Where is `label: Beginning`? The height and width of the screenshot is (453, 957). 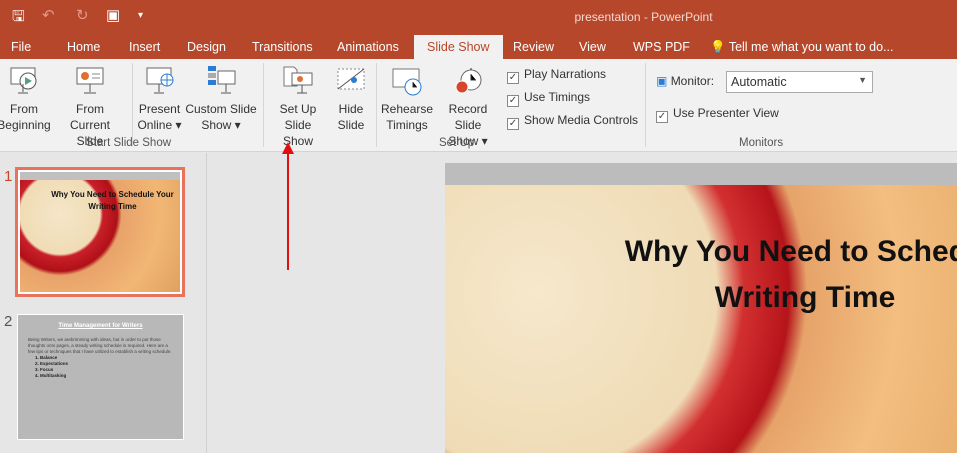 label: Beginning is located at coordinates (25, 125).